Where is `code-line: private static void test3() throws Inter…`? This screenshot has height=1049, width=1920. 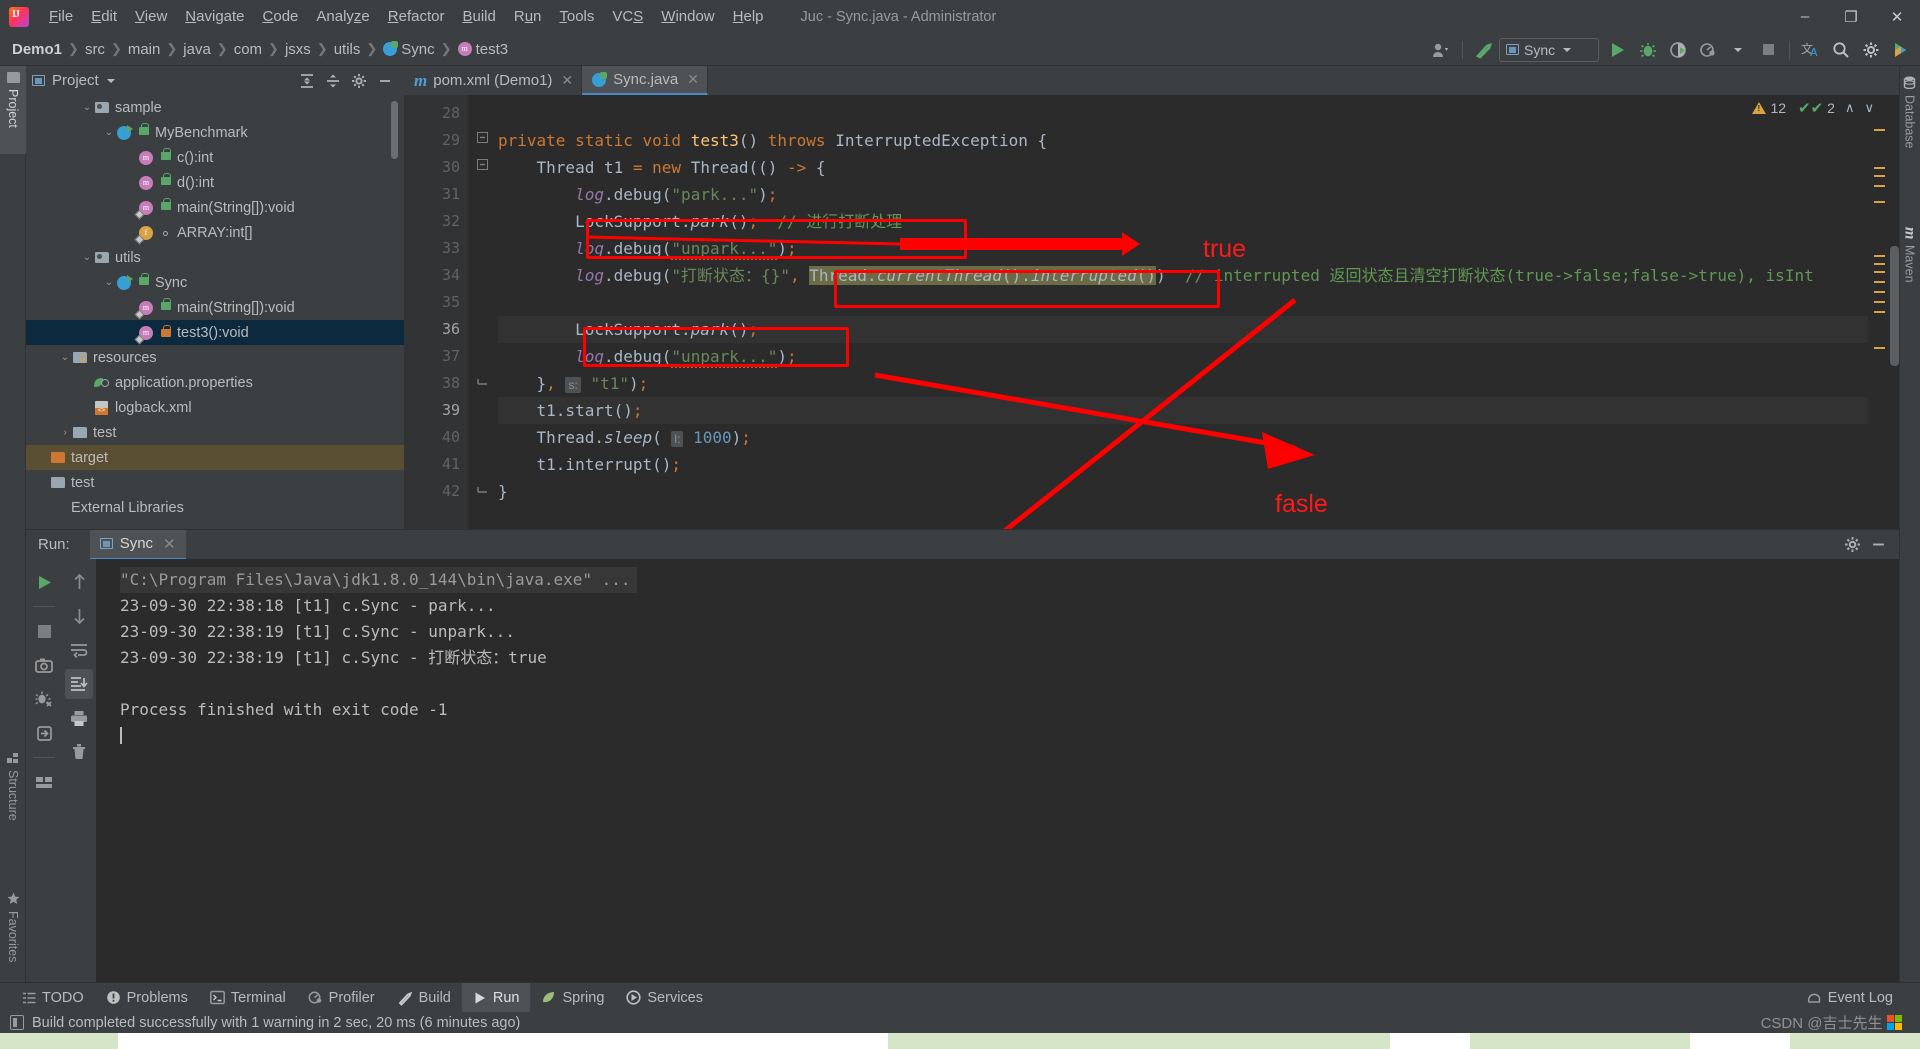
code-line: private static void test3() throws Inter… is located at coordinates (772, 140).